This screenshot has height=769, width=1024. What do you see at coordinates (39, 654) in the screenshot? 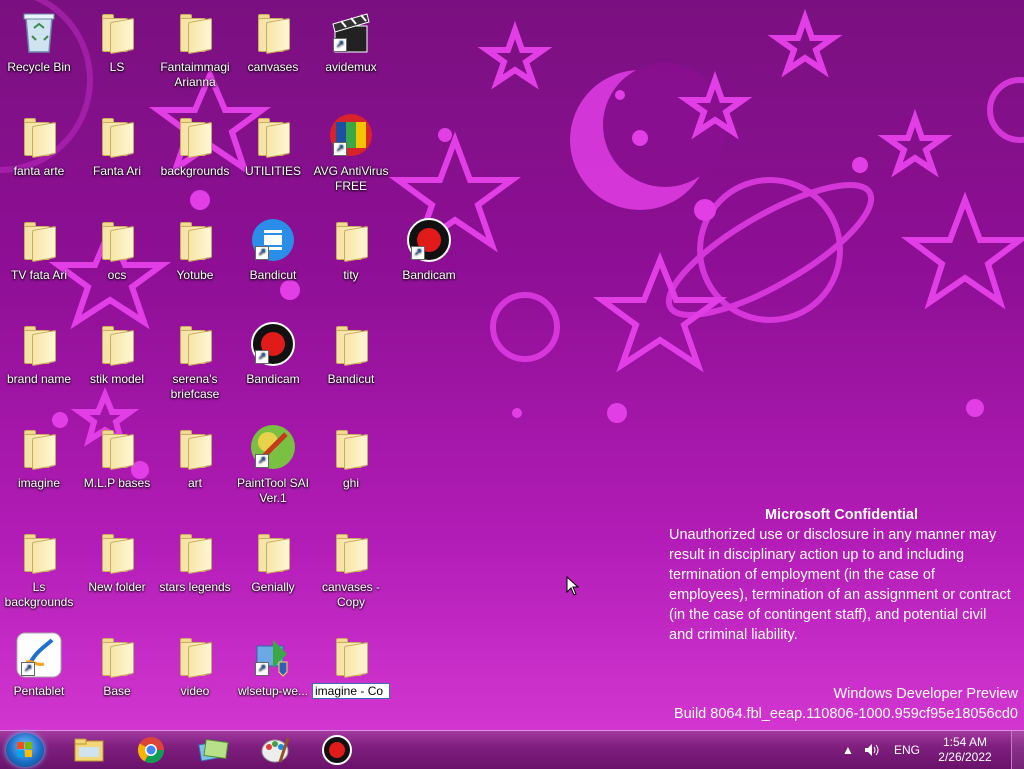
I see `pentablet-icon: ↗` at bounding box center [39, 654].